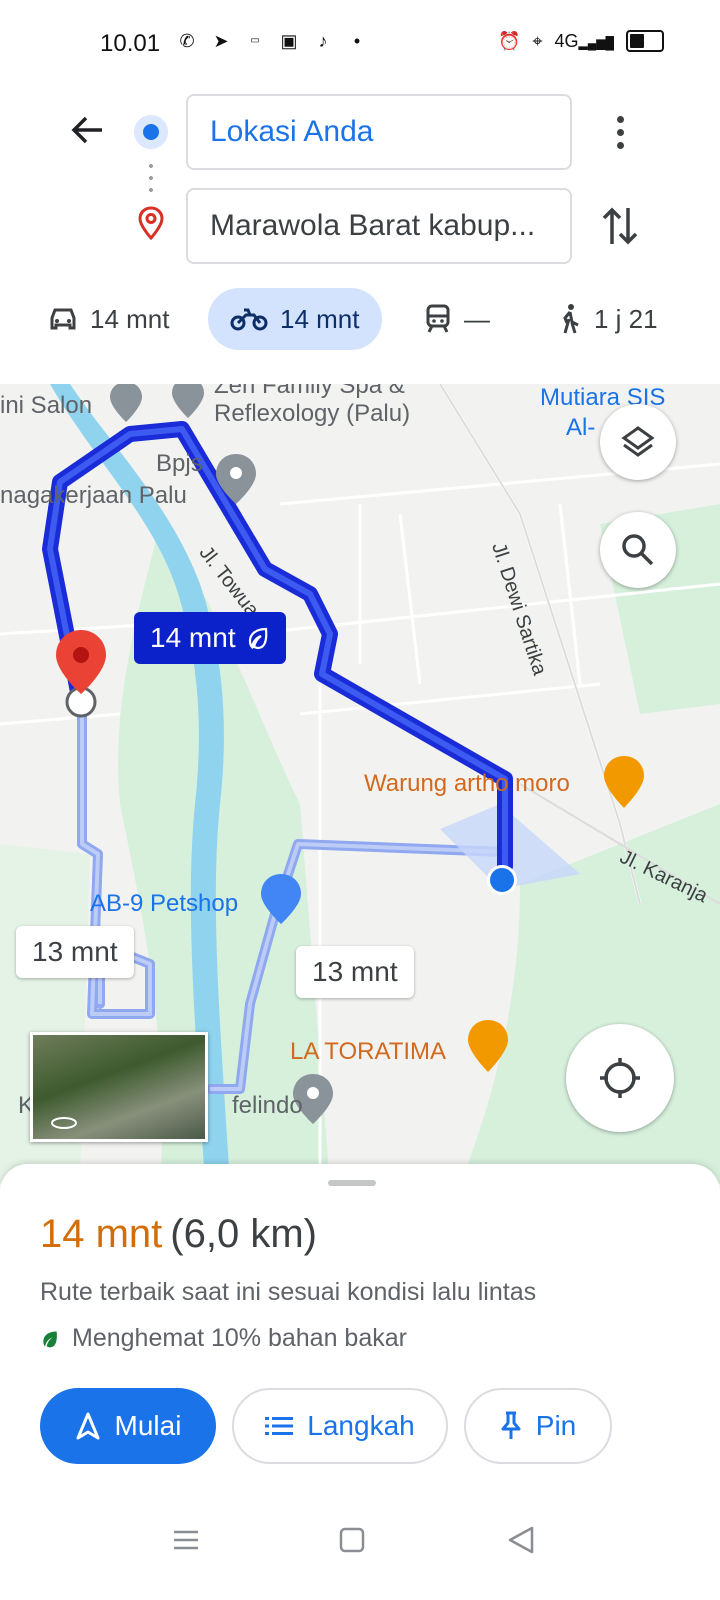 This screenshot has width=720, height=1600. I want to click on start-label: Mulai, so click(148, 1425).